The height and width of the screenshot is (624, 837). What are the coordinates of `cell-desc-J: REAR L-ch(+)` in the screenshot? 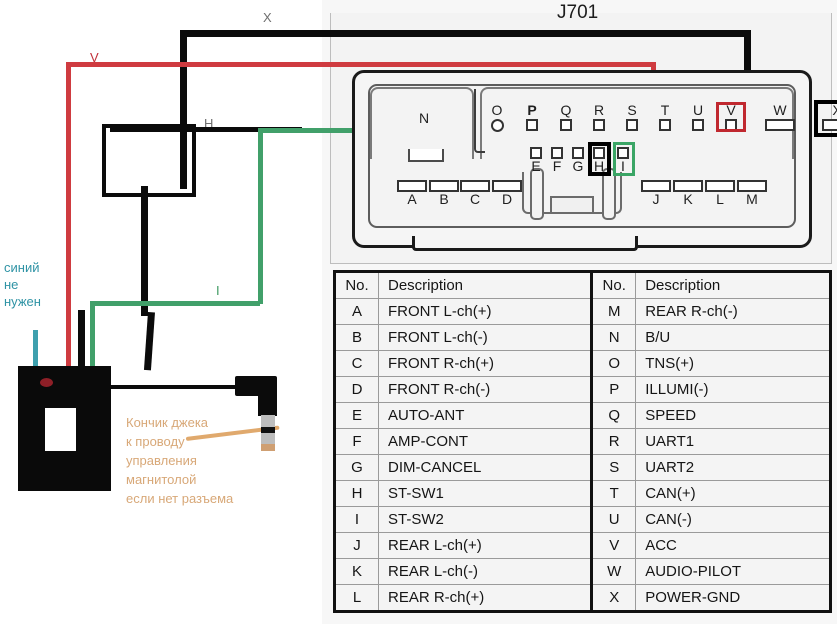 It's located at (485, 545).